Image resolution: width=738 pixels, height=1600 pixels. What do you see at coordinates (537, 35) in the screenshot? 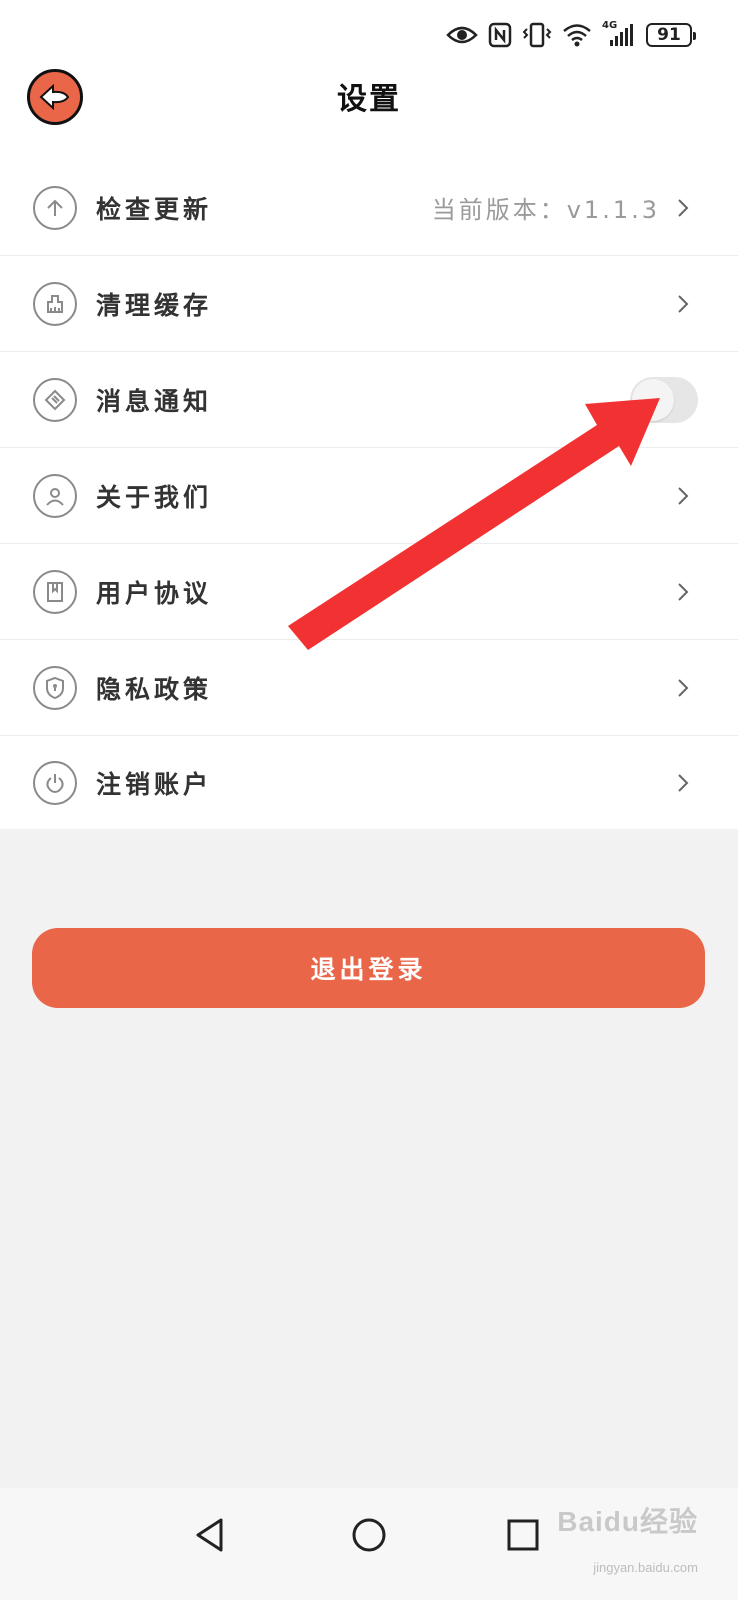
I see `vibrate-icon` at bounding box center [537, 35].